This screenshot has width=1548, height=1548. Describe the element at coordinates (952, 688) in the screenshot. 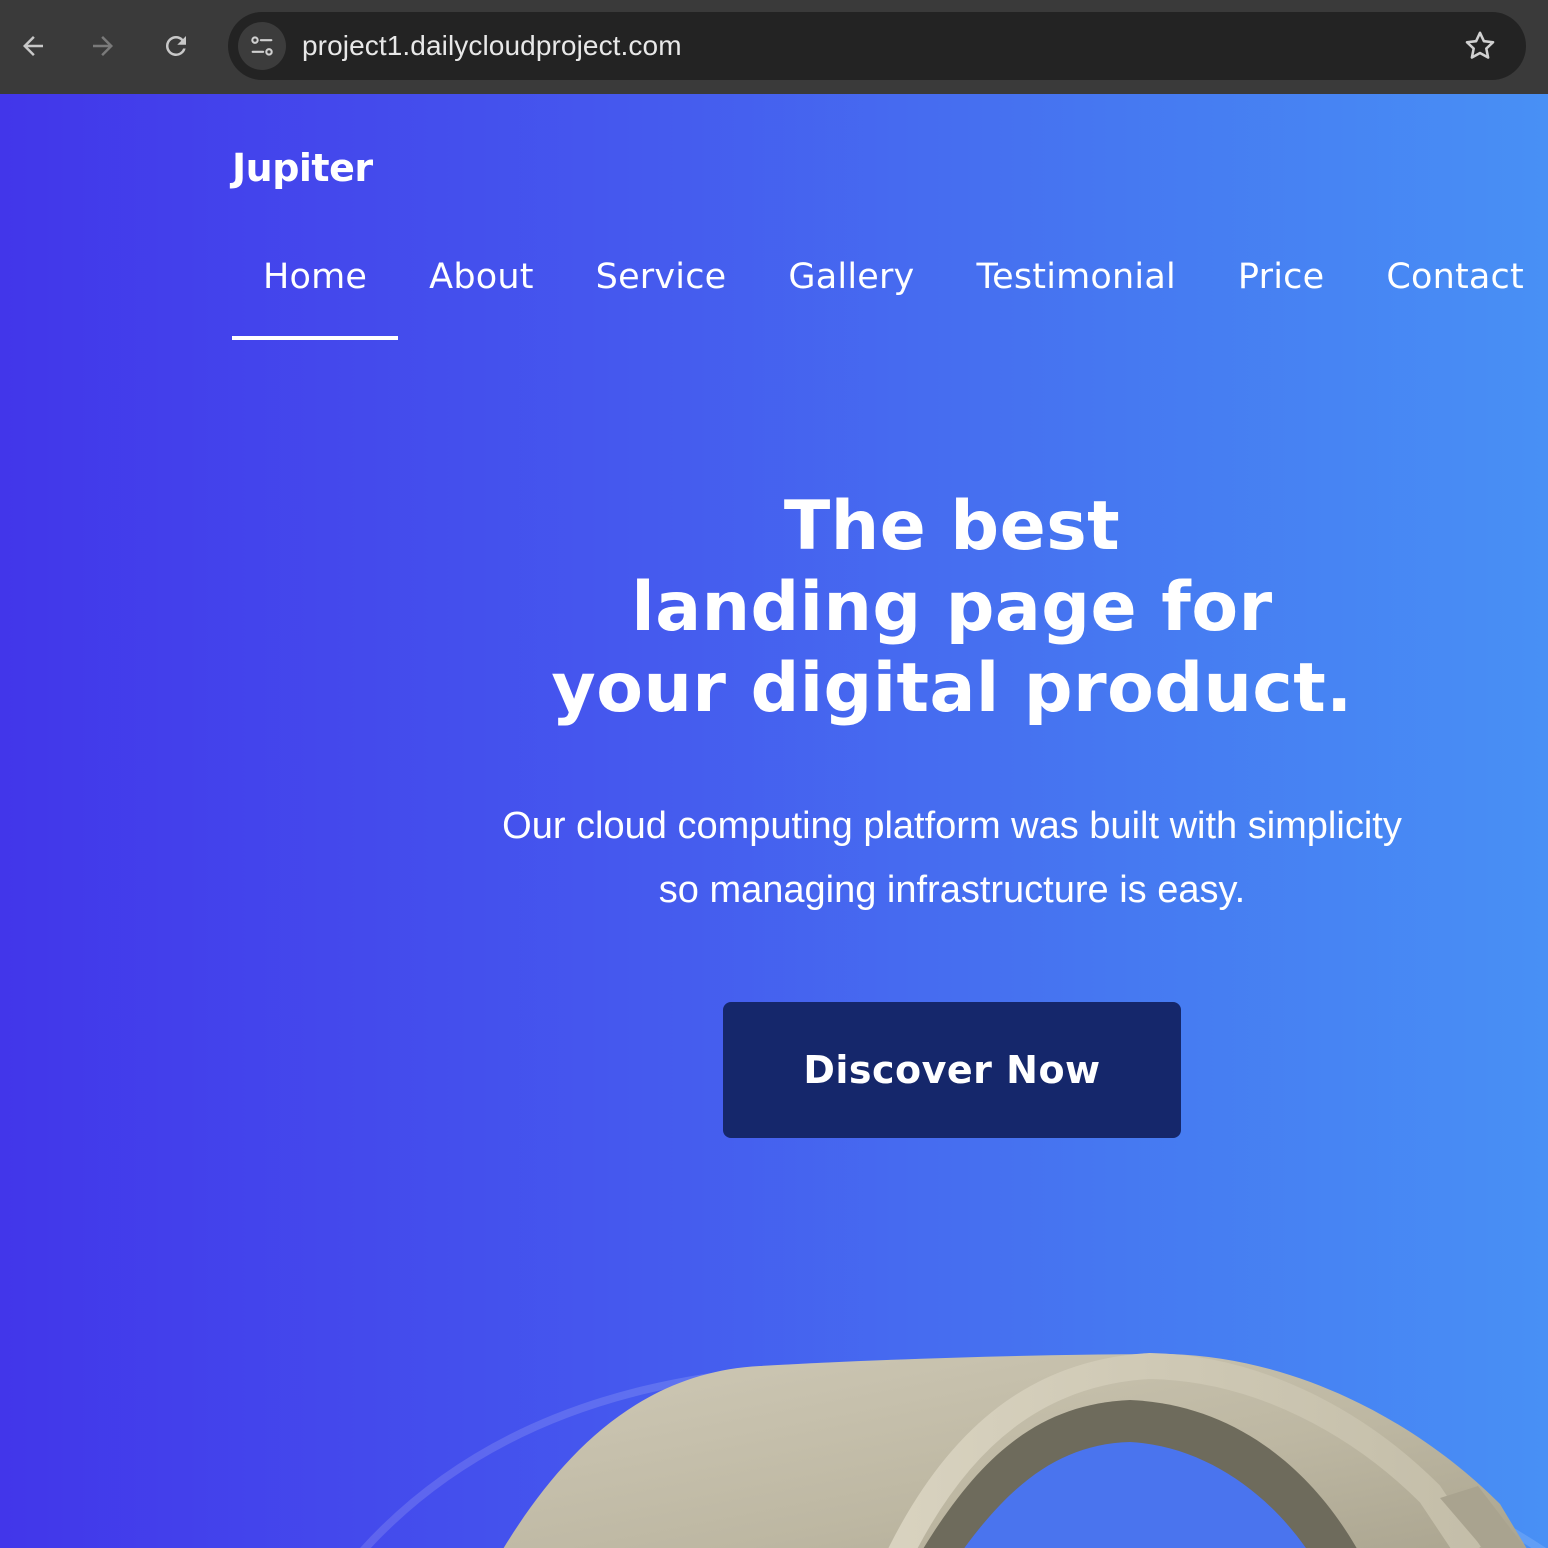

I see `hero-title-line: your digital product.` at that location.